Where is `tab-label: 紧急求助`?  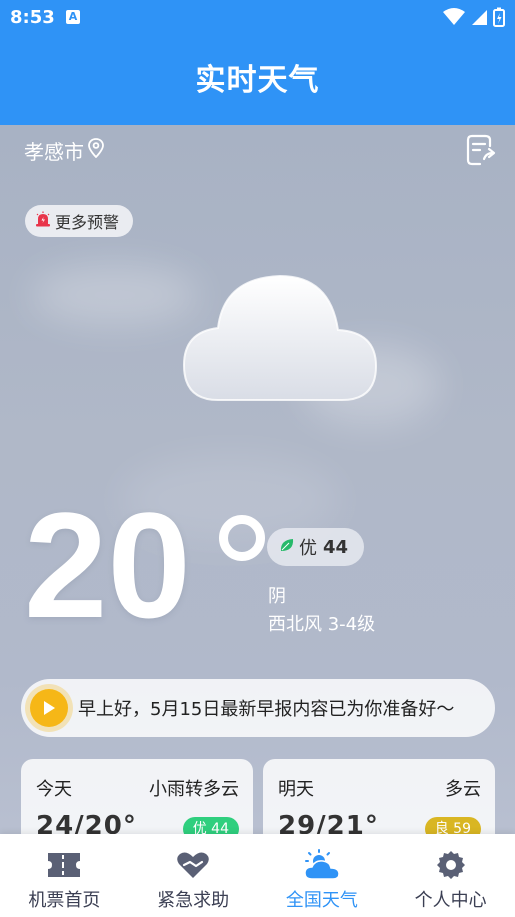
tab-label: 紧急求助 is located at coordinates (193, 900).